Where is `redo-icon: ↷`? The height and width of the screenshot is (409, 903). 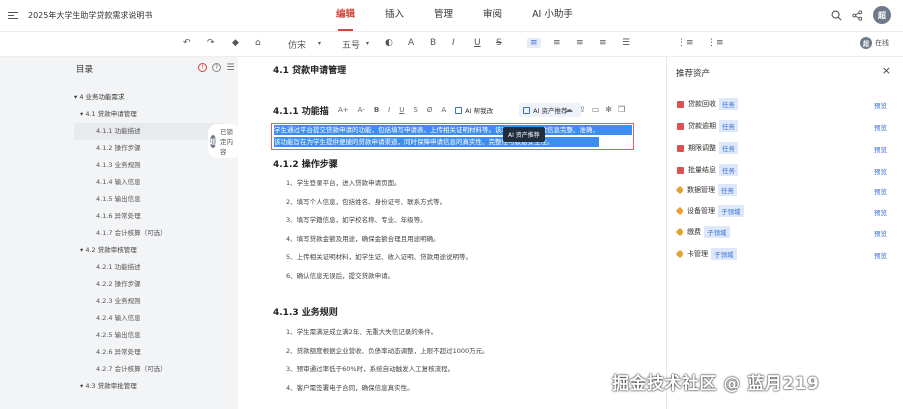
redo-icon: ↷ is located at coordinates (211, 43).